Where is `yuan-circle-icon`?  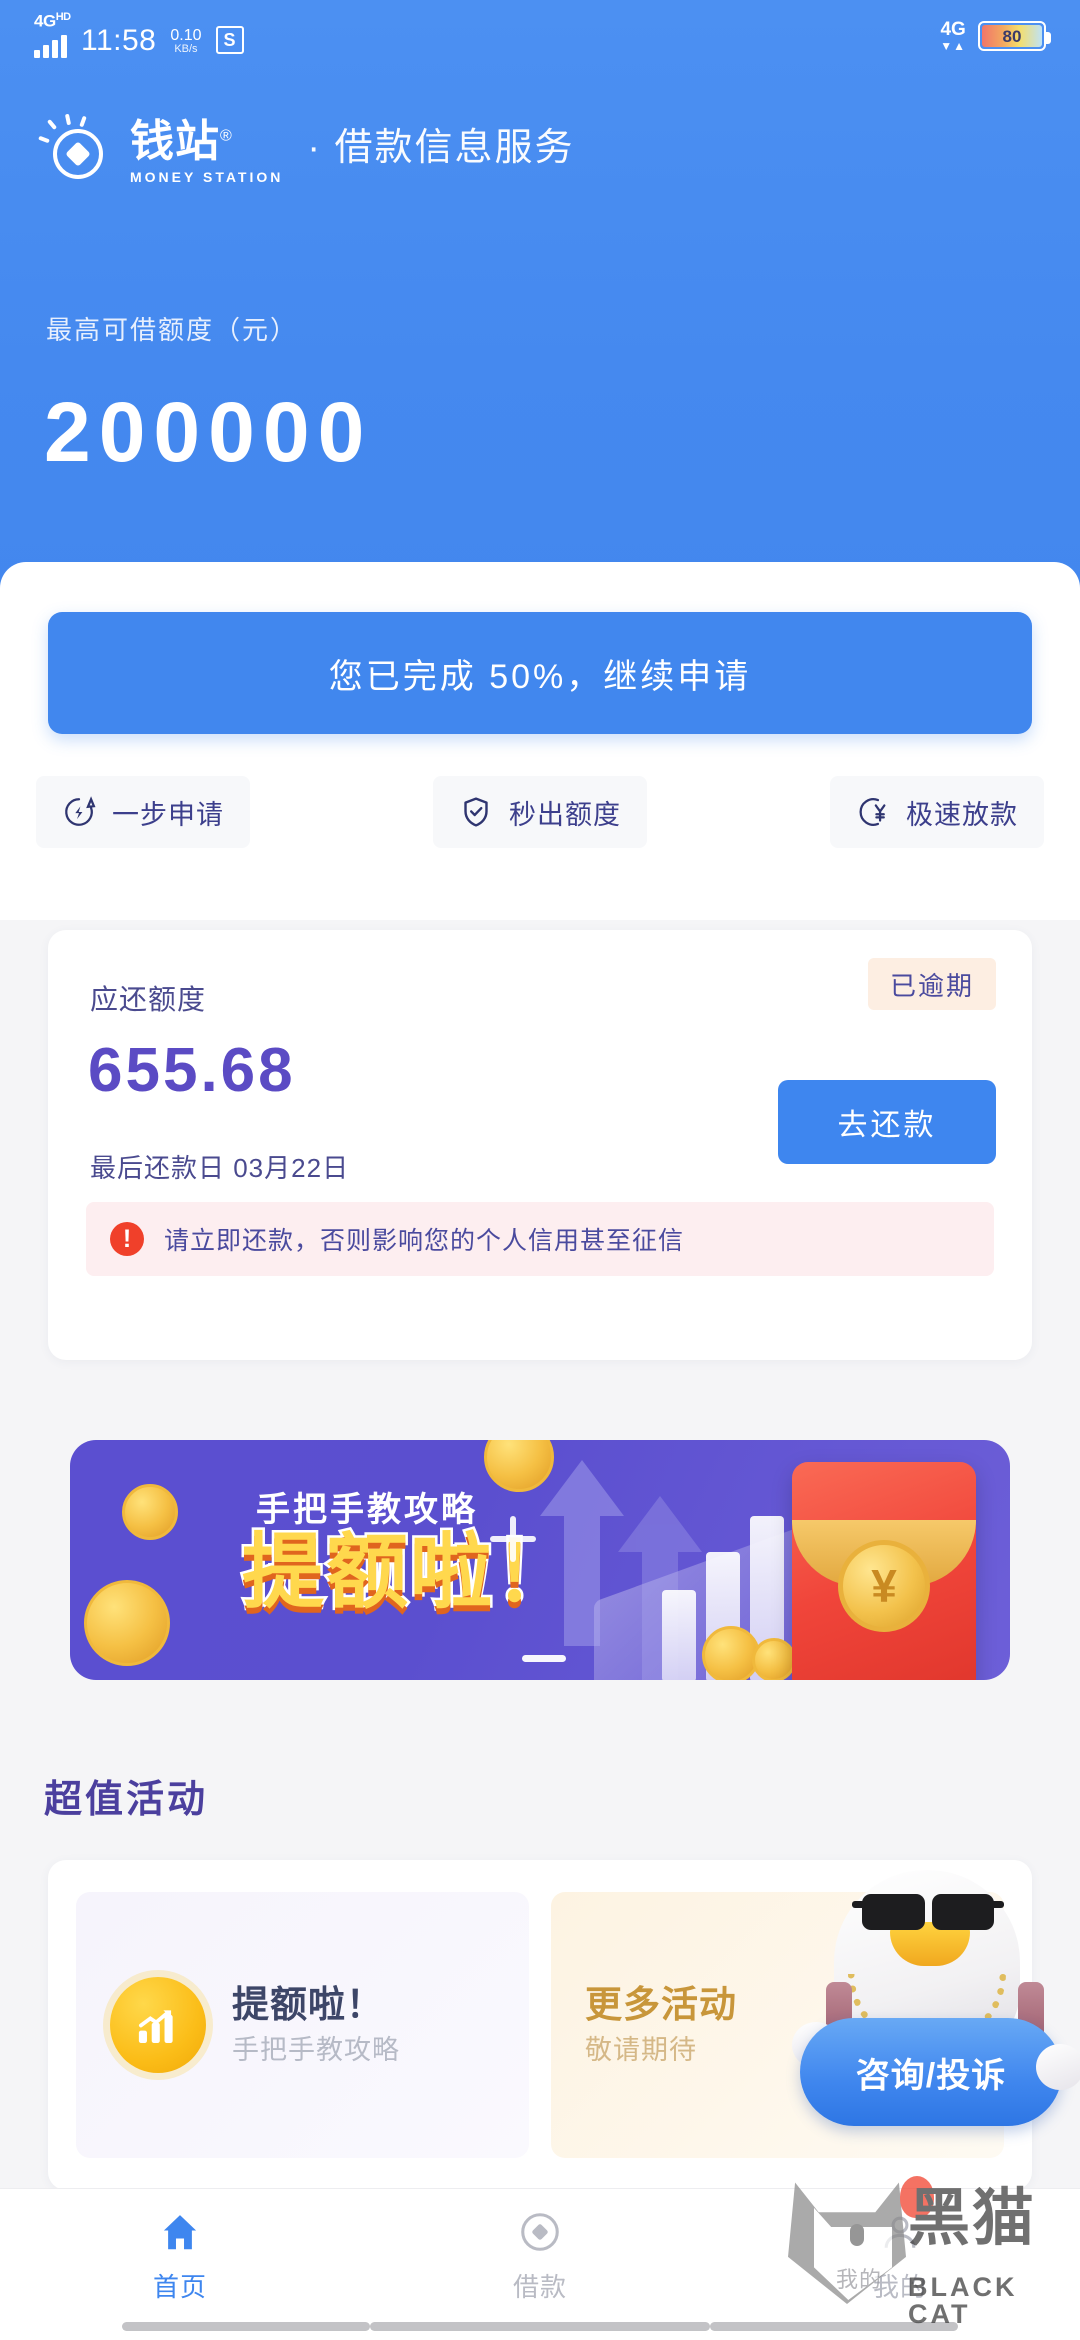 yuan-circle-icon is located at coordinates (873, 812).